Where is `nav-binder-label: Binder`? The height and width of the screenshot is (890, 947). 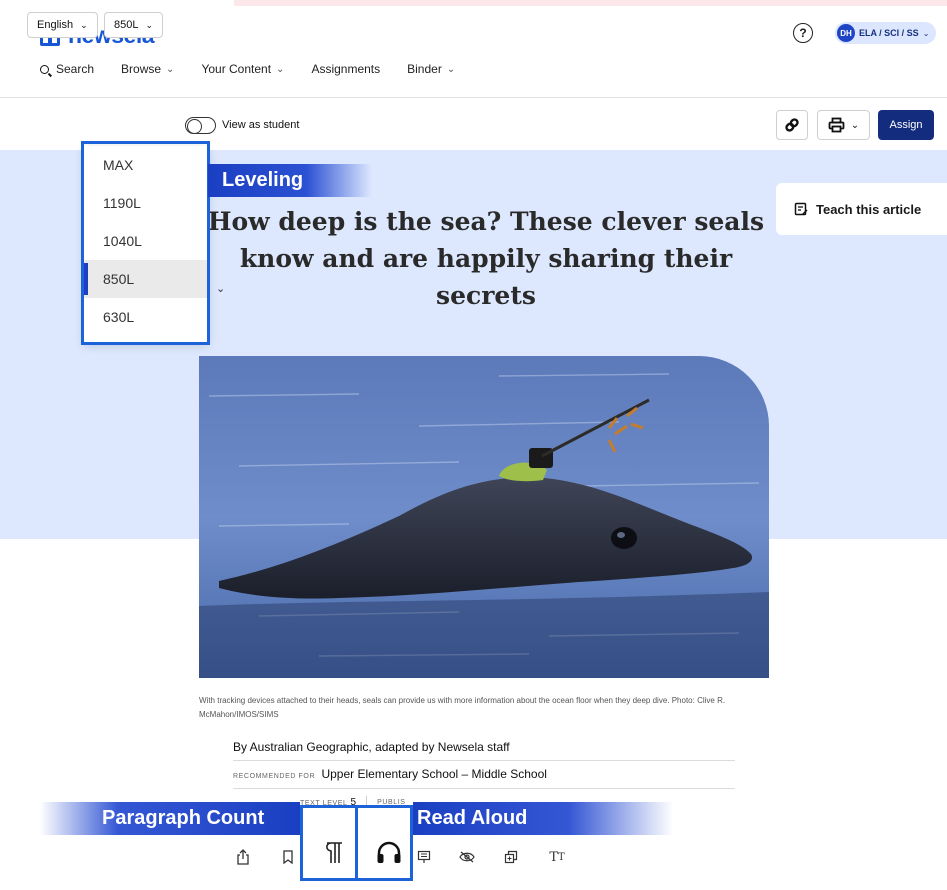
nav-binder-label: Binder is located at coordinates (424, 69).